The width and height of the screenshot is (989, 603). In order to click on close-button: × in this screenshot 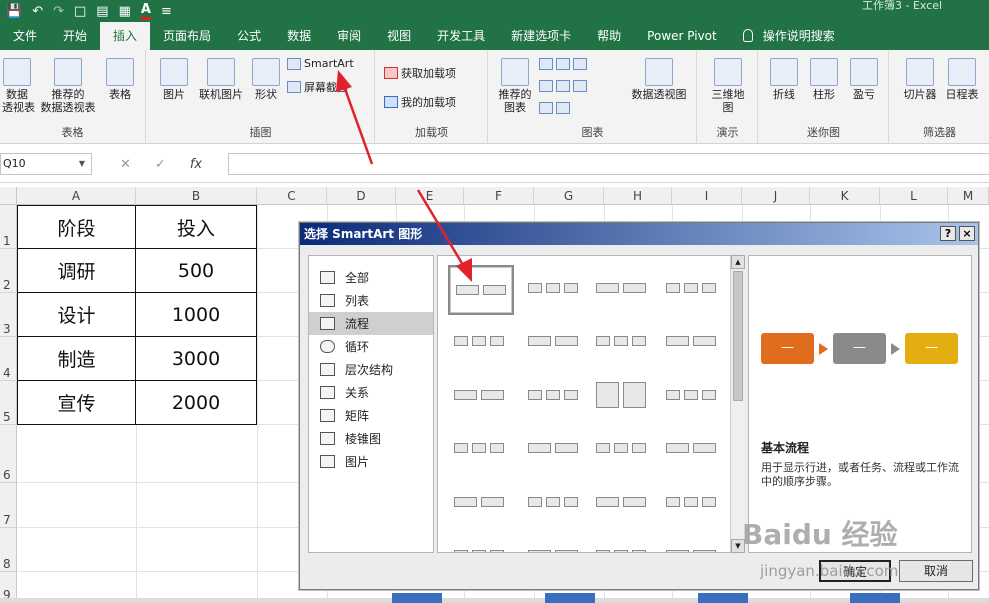, I will do `click(967, 233)`.